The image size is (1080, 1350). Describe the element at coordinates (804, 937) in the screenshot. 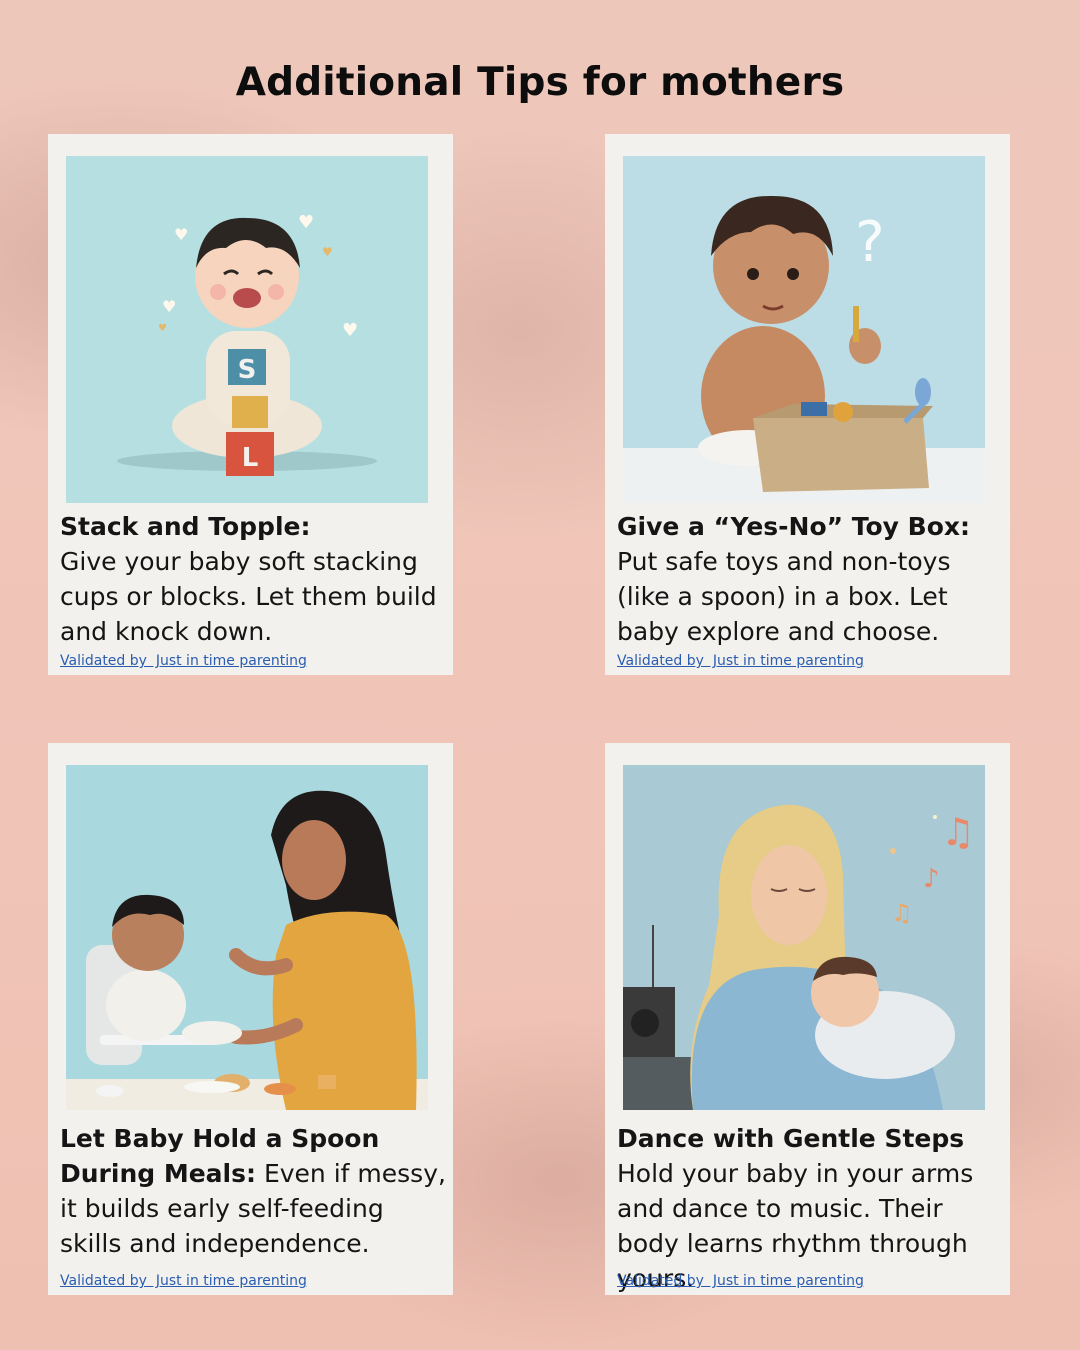

I see `mother-dancing-with-baby-illustration: ♫ ♪ ♫` at that location.